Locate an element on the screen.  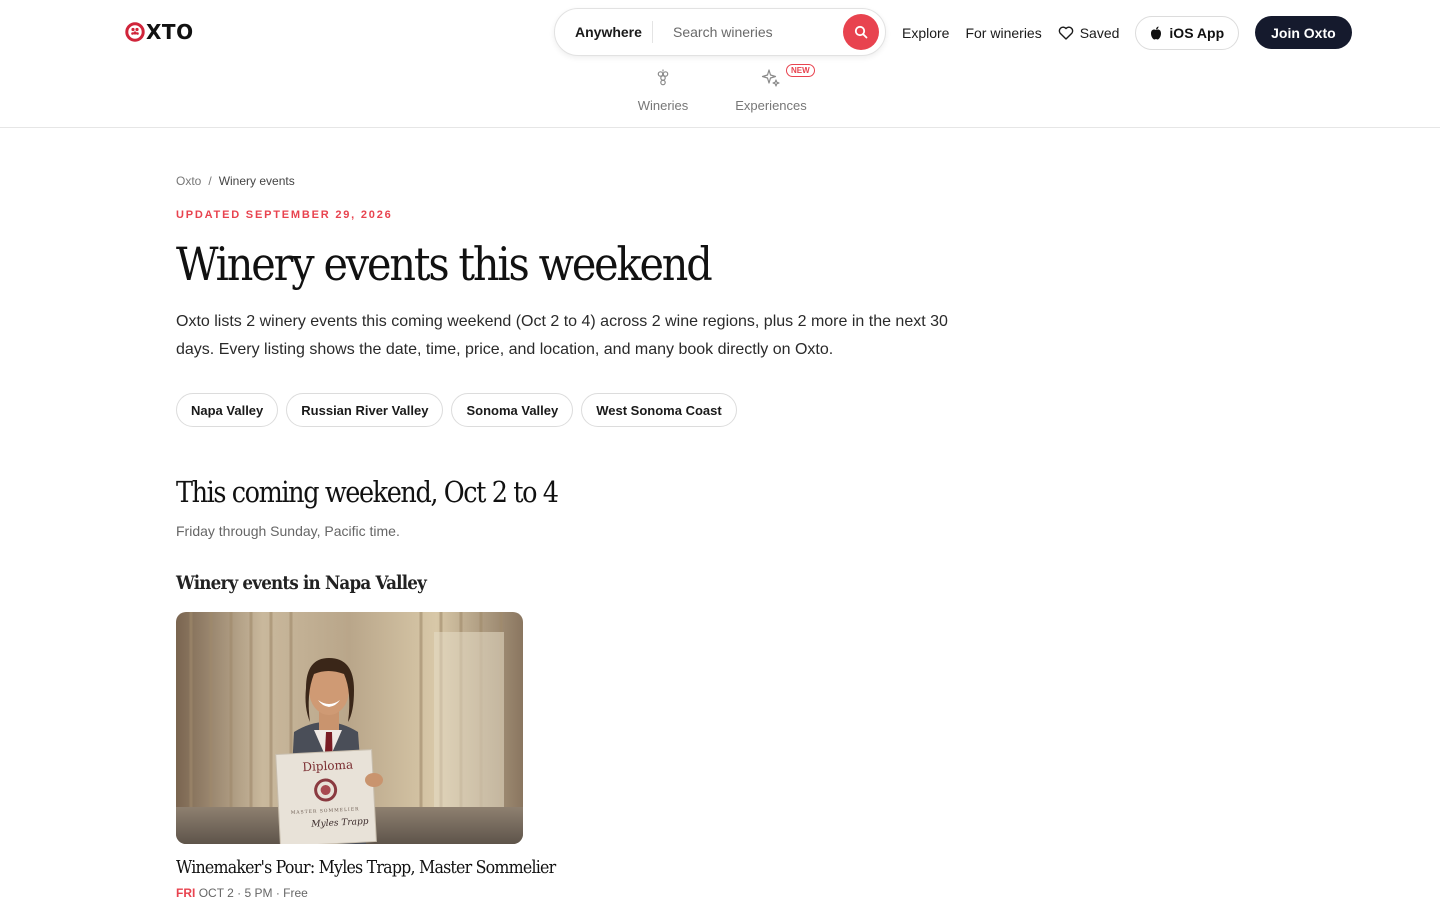
search-bar: Anywhere is located at coordinates (720, 32).